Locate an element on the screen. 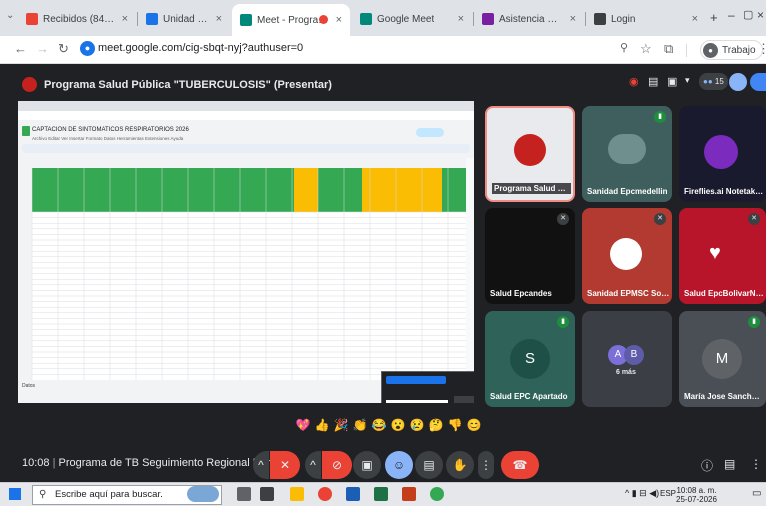 Image resolution: width=766 pixels, height=506 pixels. minimize-button: – is located at coordinates (731, 15).